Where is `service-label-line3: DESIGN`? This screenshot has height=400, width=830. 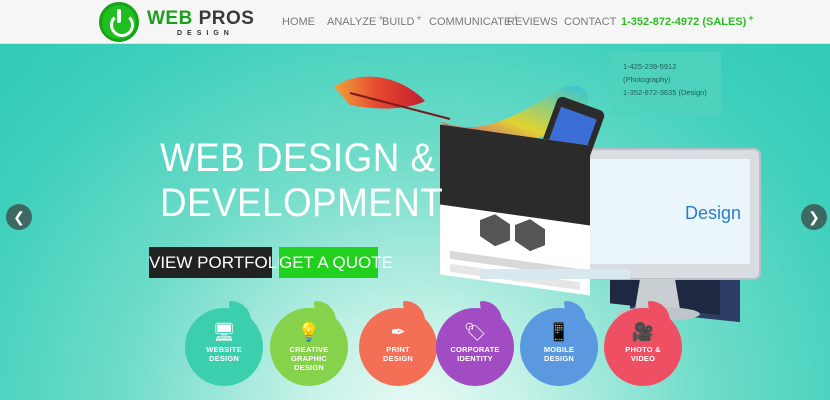 service-label-line3: DESIGN is located at coordinates (309, 367).